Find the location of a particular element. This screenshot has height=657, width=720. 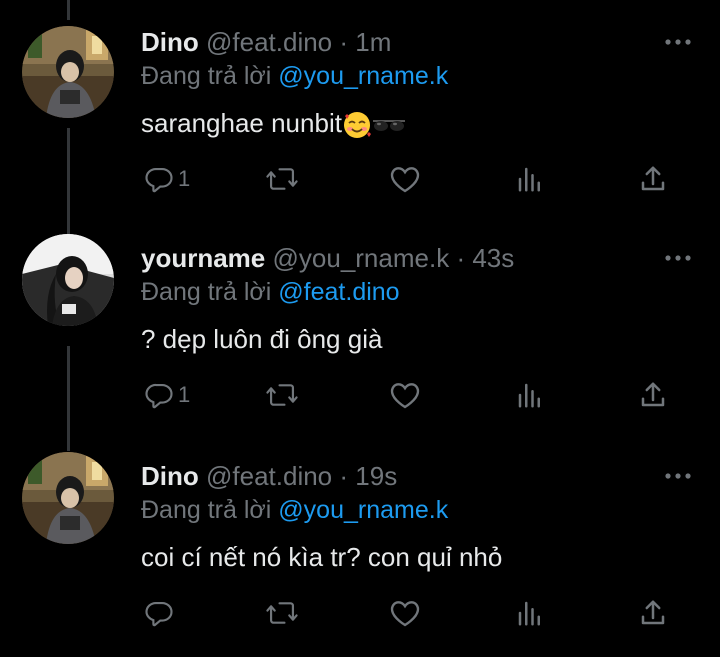

sunglasses-emoji is located at coordinates (388, 126).